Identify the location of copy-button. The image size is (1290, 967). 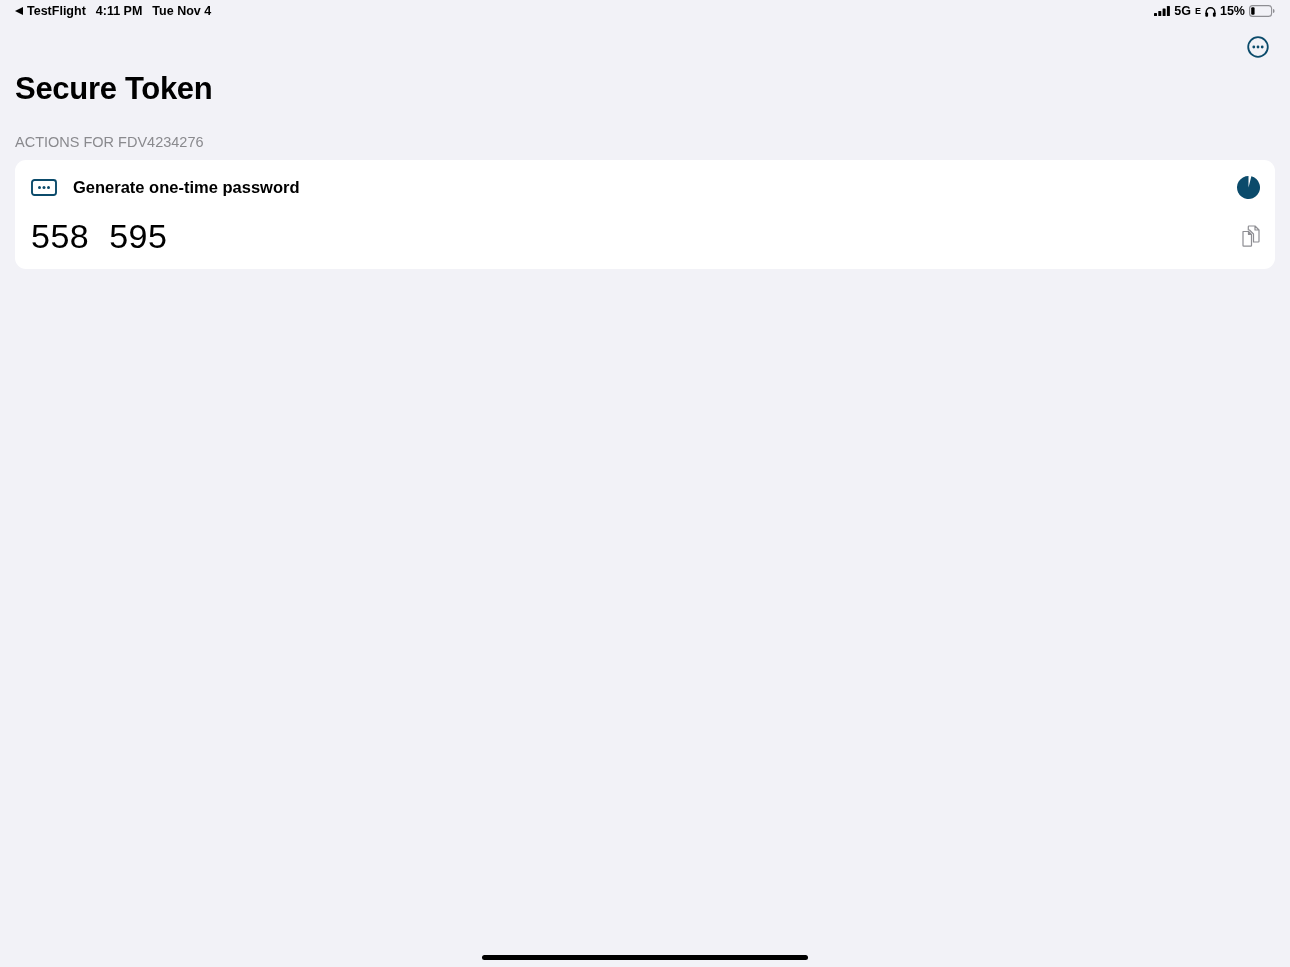
(1251, 236).